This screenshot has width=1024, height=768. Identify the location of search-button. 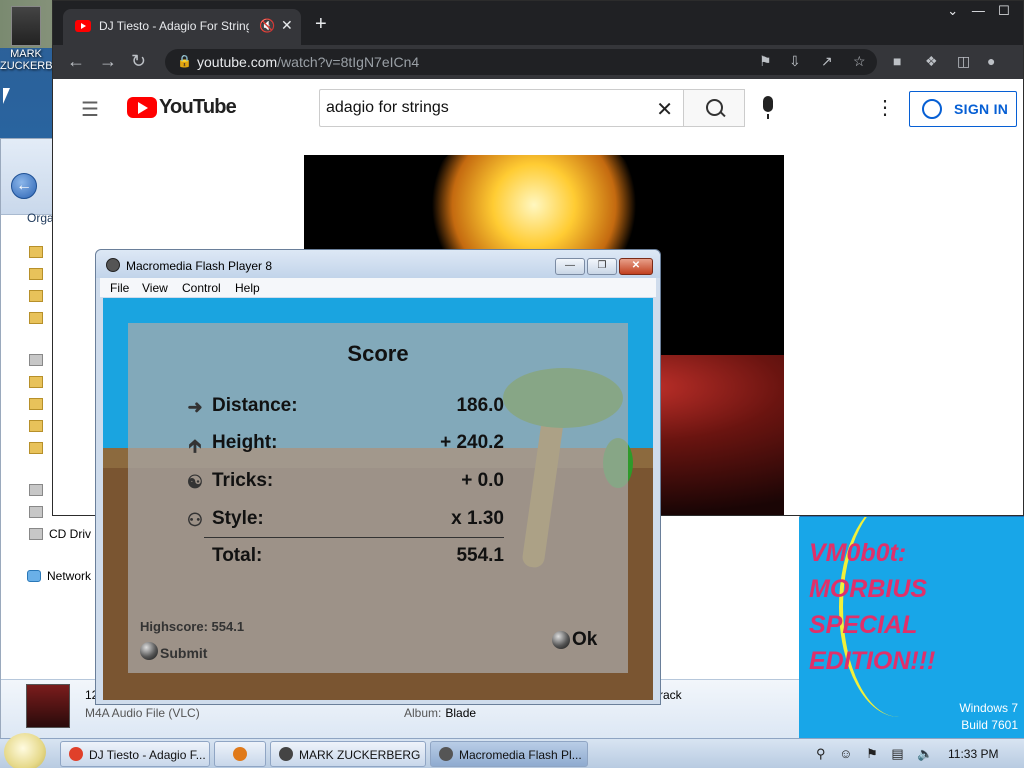
(714, 108).